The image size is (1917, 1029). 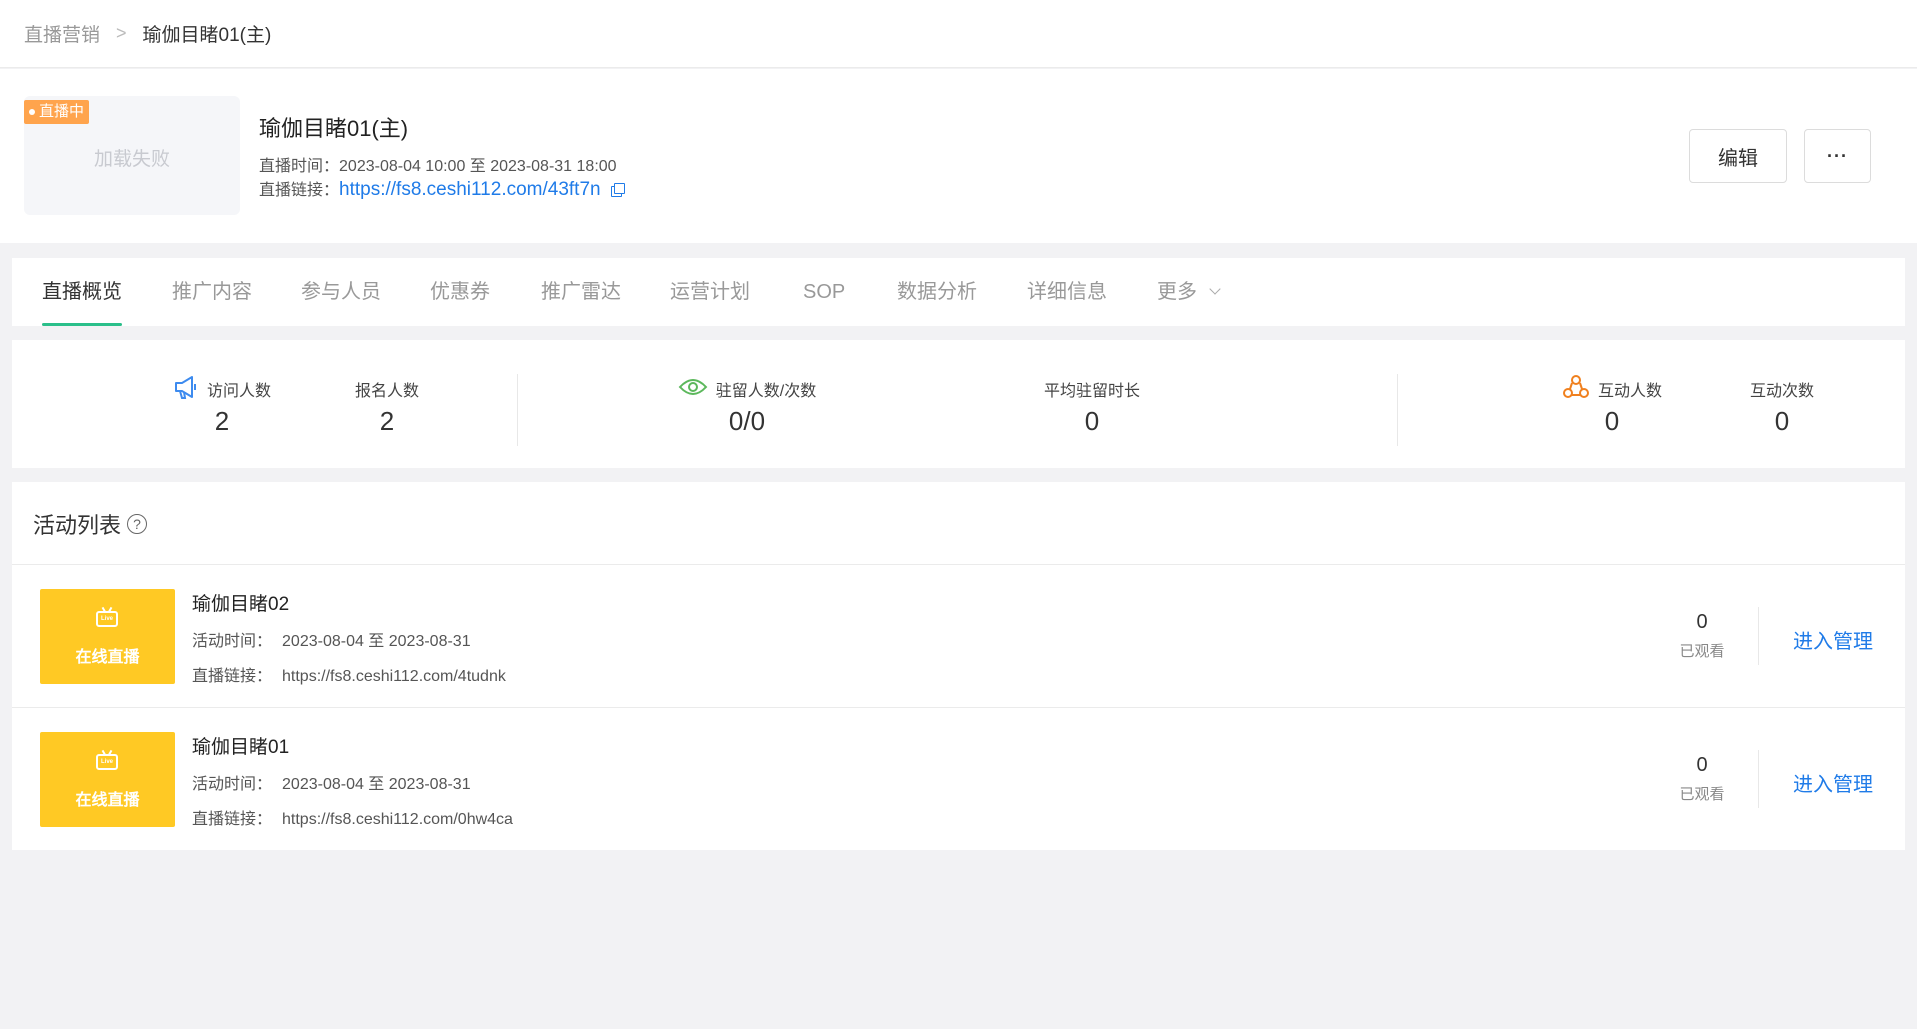 What do you see at coordinates (478, 166) in the screenshot?
I see `live-time-value: 2023-08-04 10:00 至 2023-08-31 18:00` at bounding box center [478, 166].